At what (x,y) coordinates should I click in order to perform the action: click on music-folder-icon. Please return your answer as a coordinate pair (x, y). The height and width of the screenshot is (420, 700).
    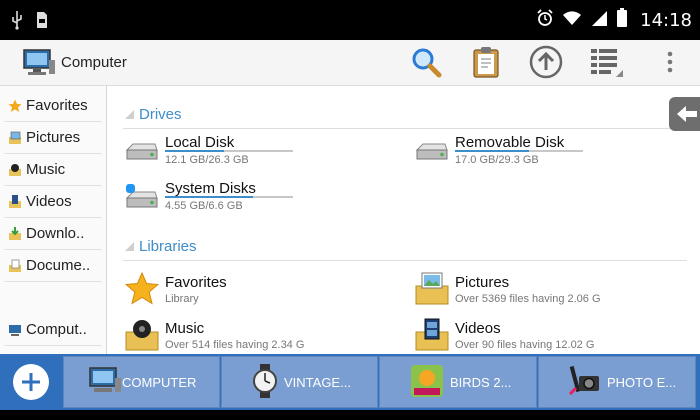
    Looking at the image, I should click on (142, 337).